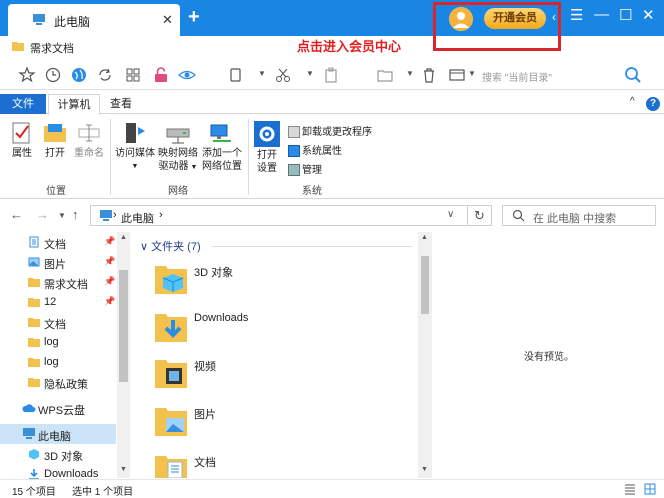  I want to click on nav-item-3d-objects: 3D 对象, so click(58, 454).